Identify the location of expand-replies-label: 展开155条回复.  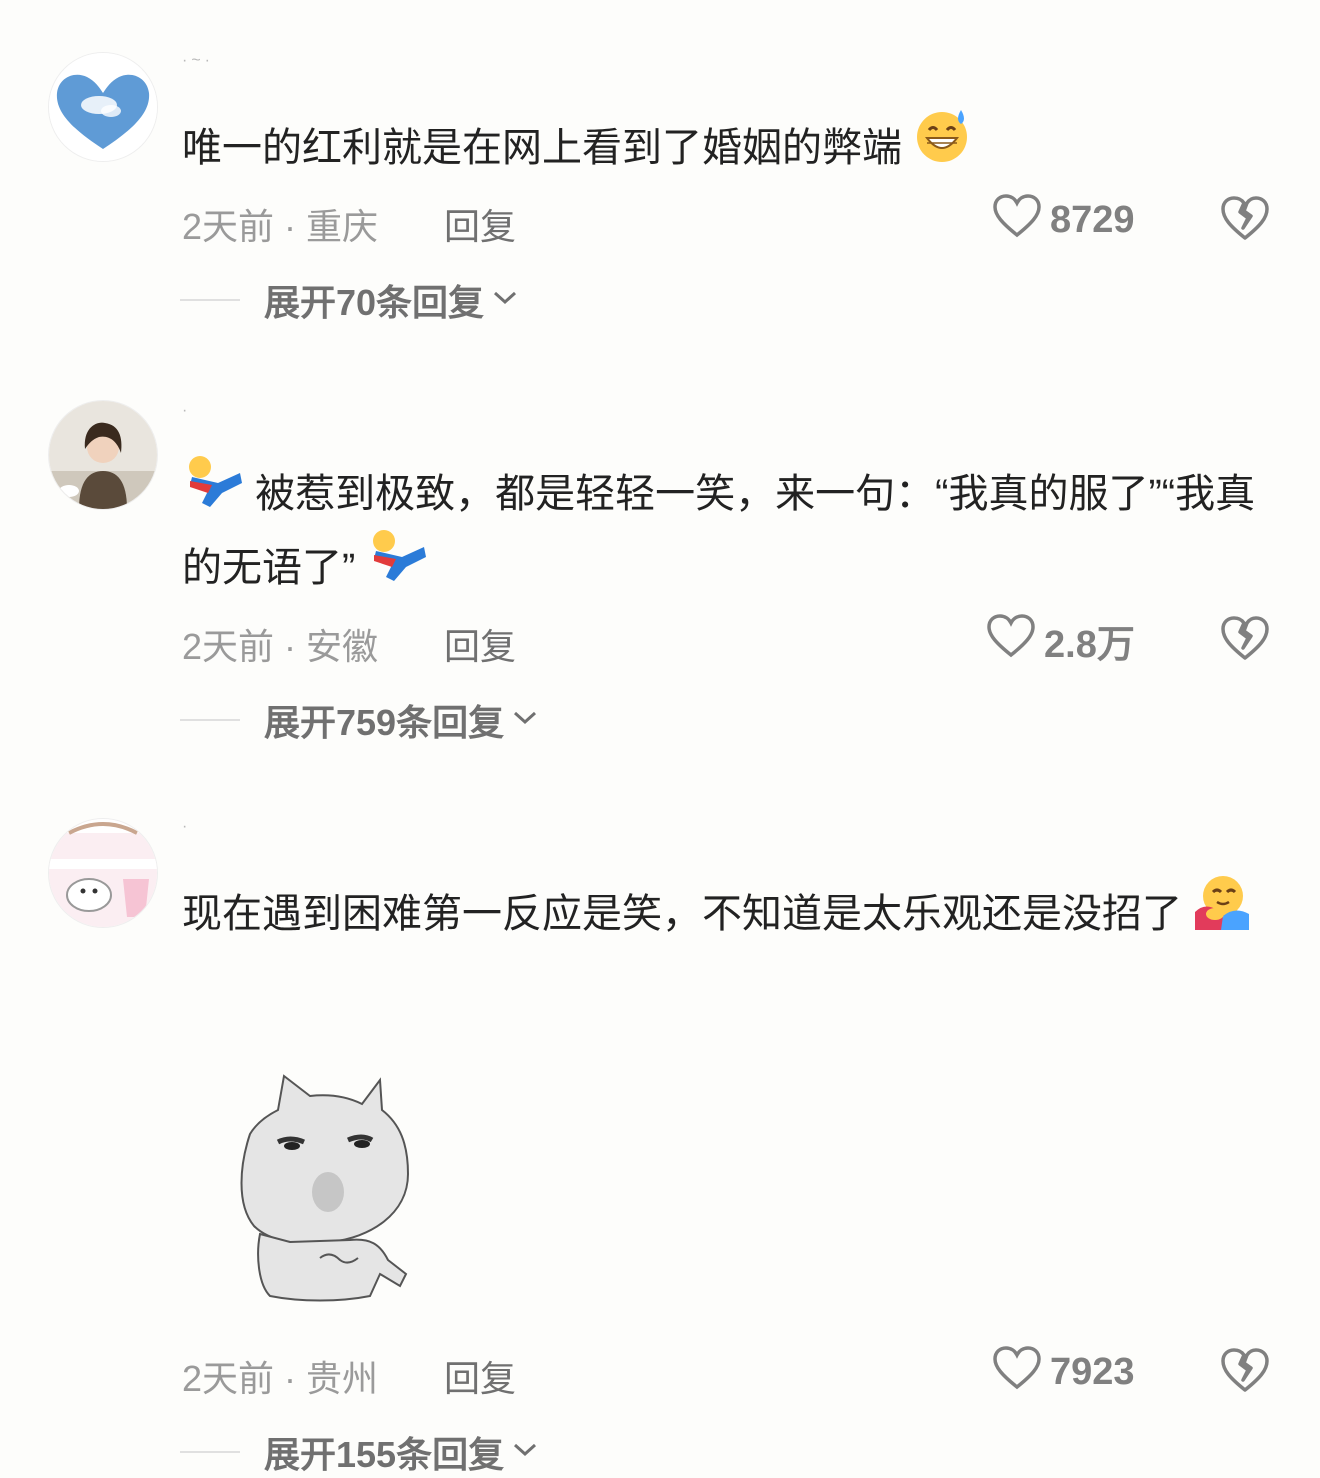
(384, 1454).